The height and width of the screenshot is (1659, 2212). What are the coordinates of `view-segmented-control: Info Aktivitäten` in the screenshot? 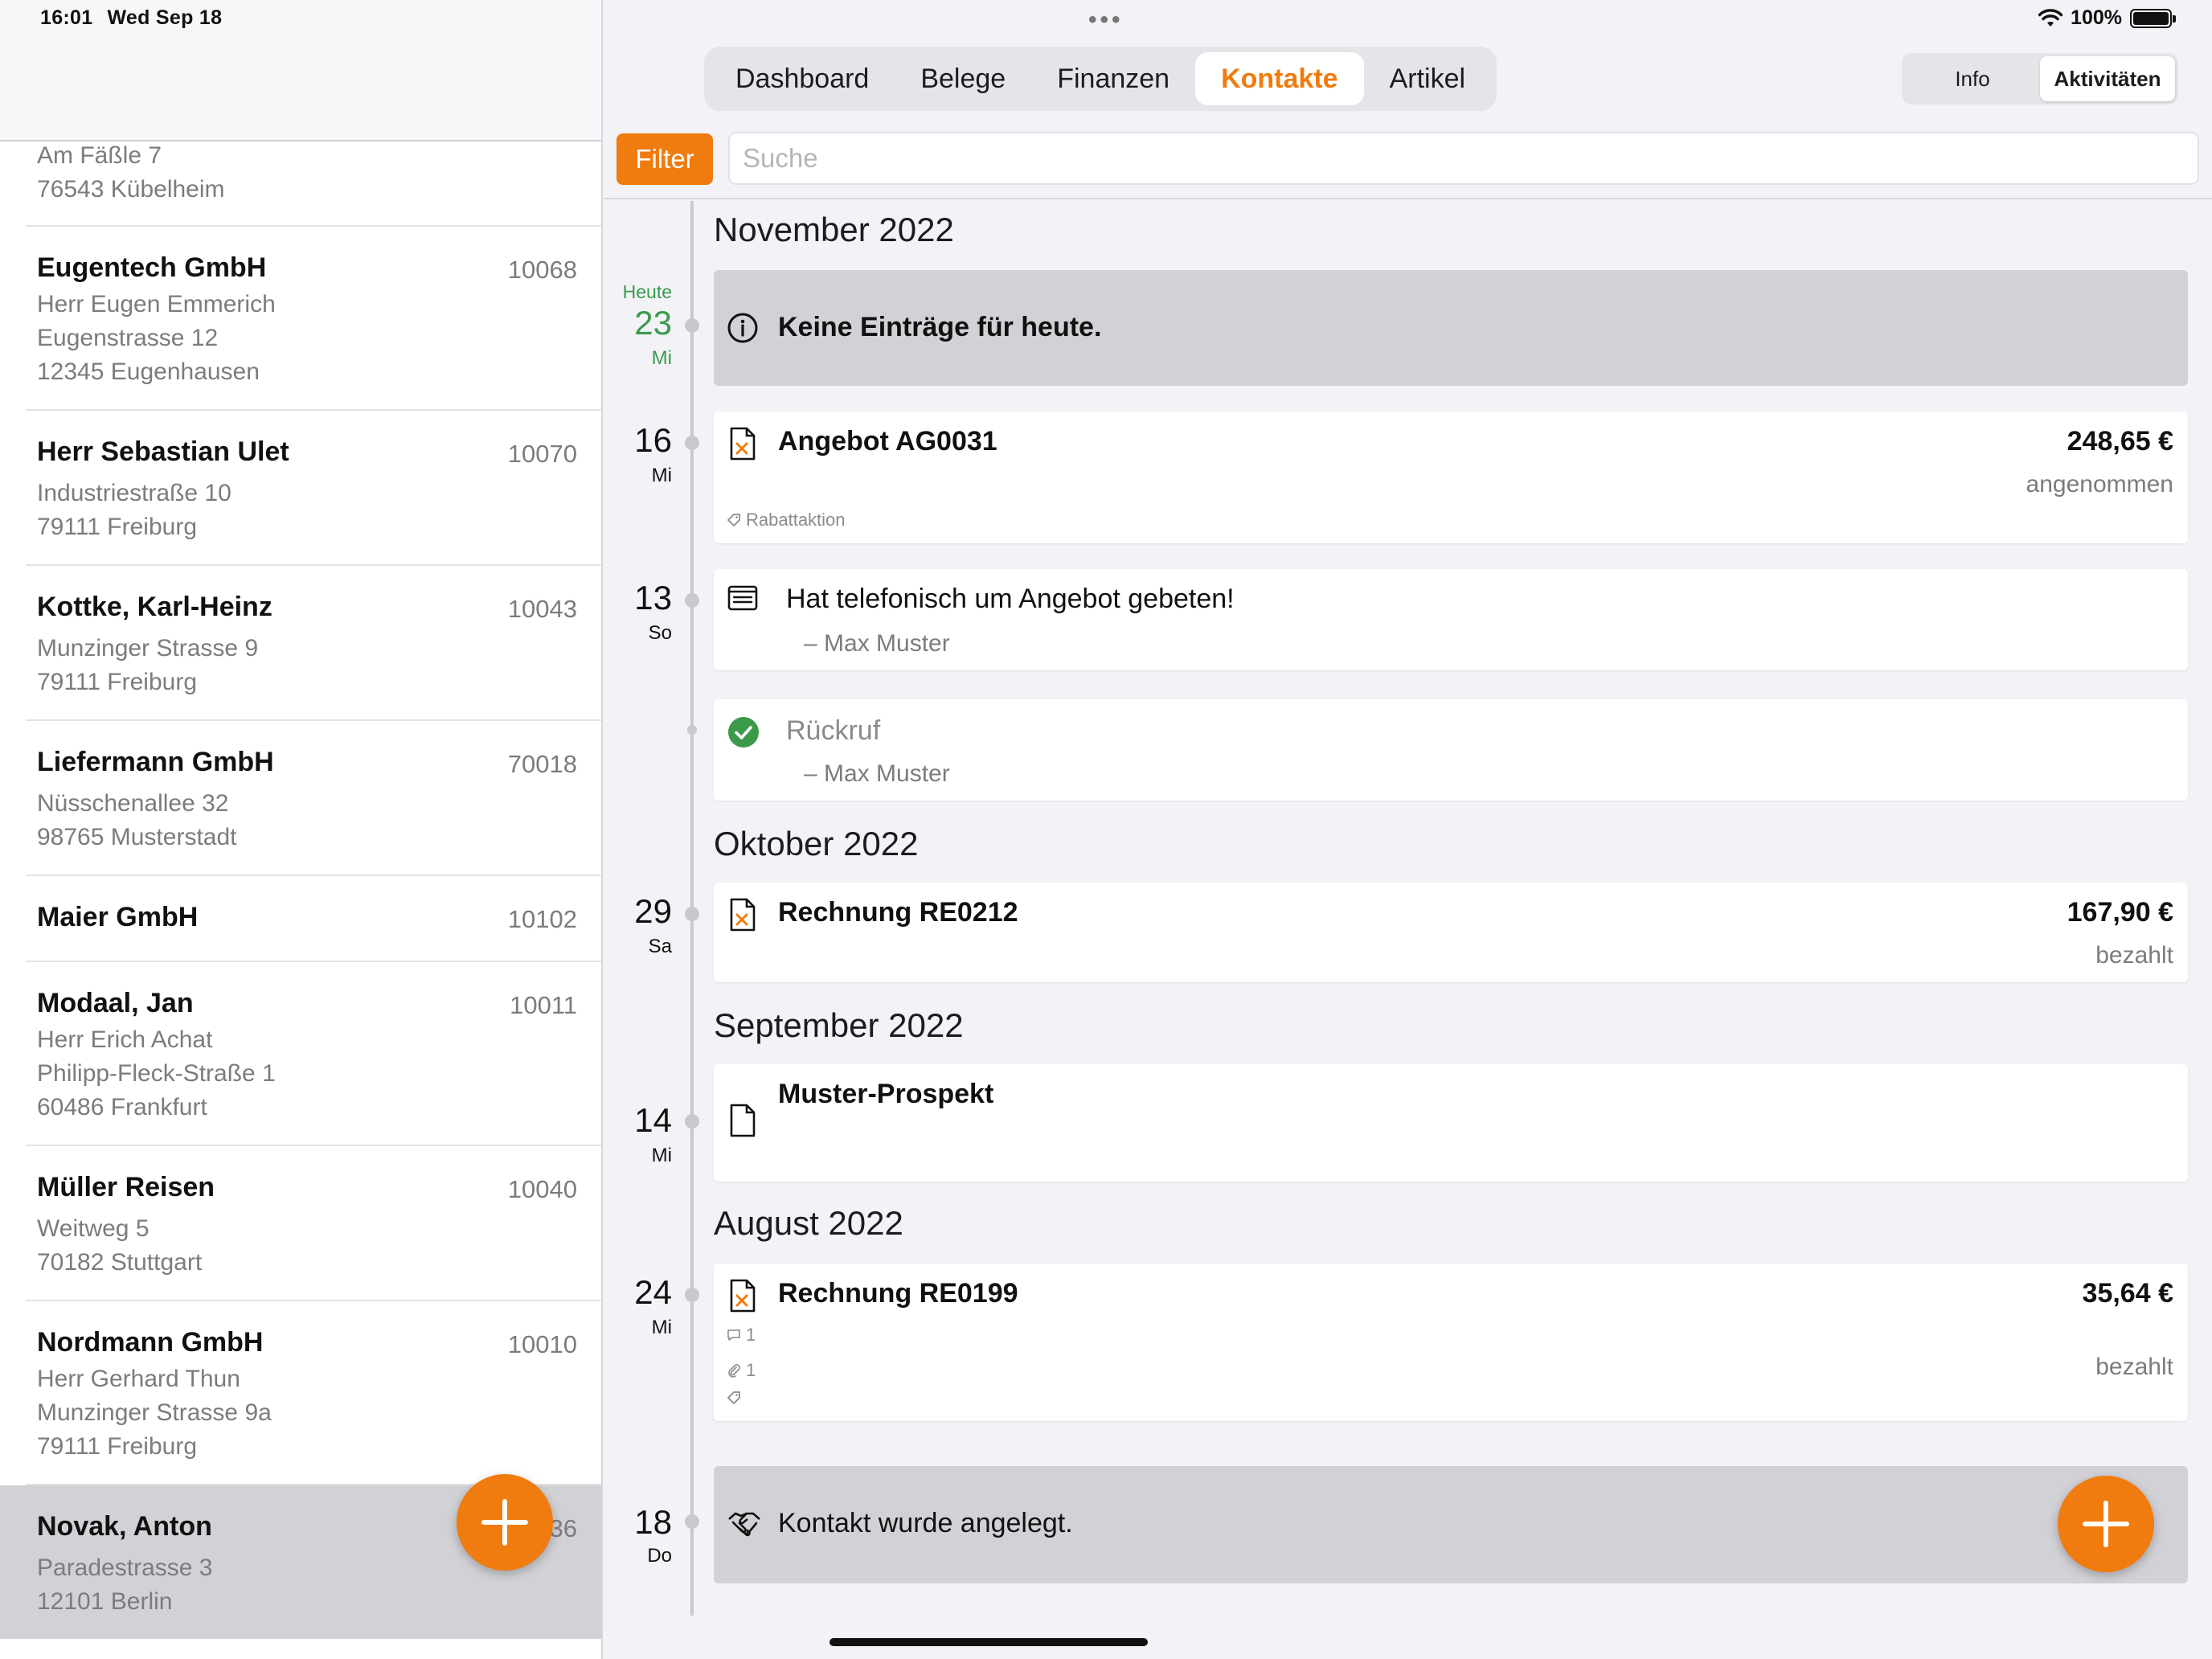 It's located at (2040, 78).